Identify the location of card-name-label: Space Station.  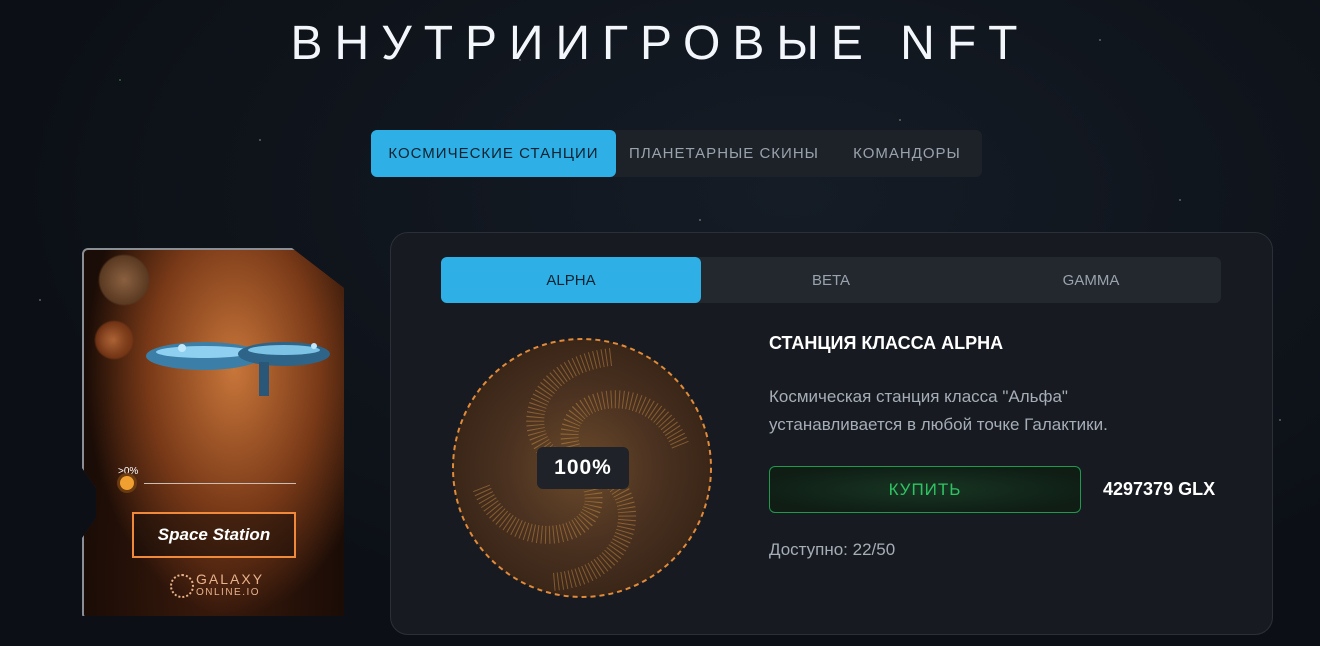
(214, 535).